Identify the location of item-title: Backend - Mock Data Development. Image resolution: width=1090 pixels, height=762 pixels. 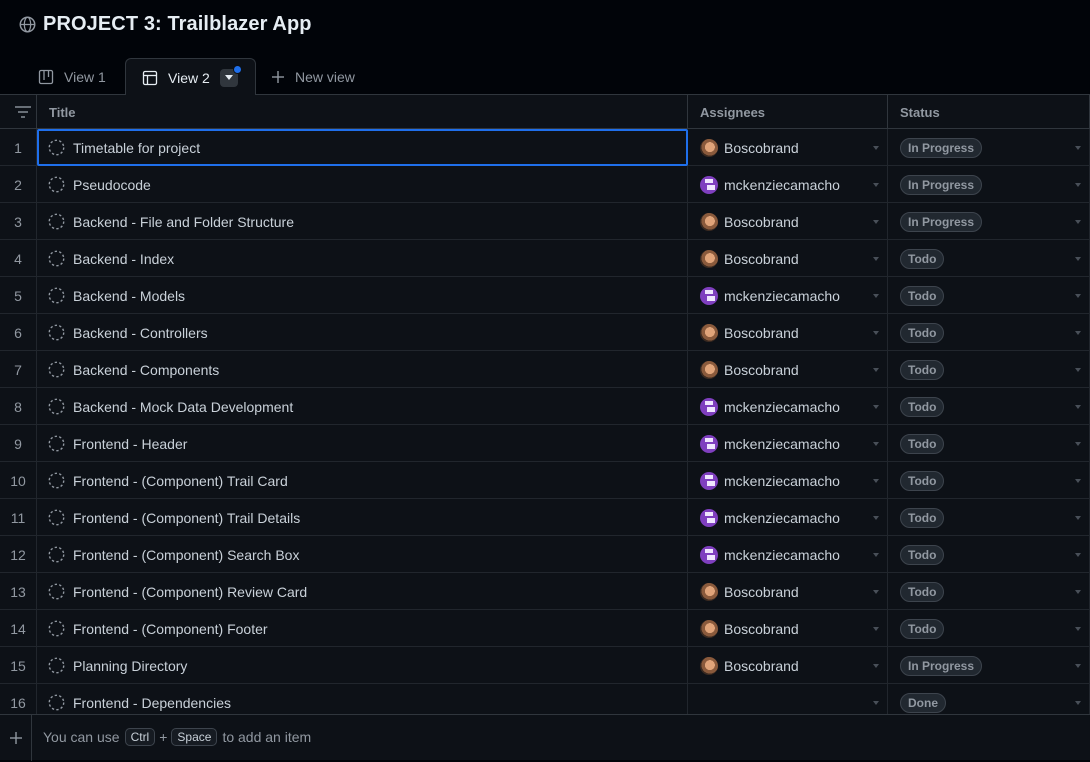
(183, 407).